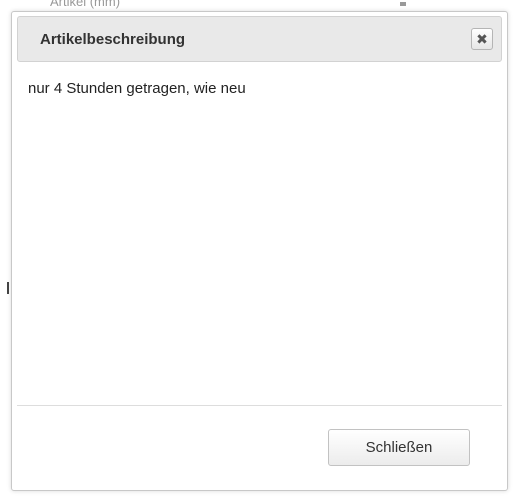 The image size is (513, 500). What do you see at coordinates (259, 39) in the screenshot?
I see `dialog-titlebar: Artikelbeschreibung ✖` at bounding box center [259, 39].